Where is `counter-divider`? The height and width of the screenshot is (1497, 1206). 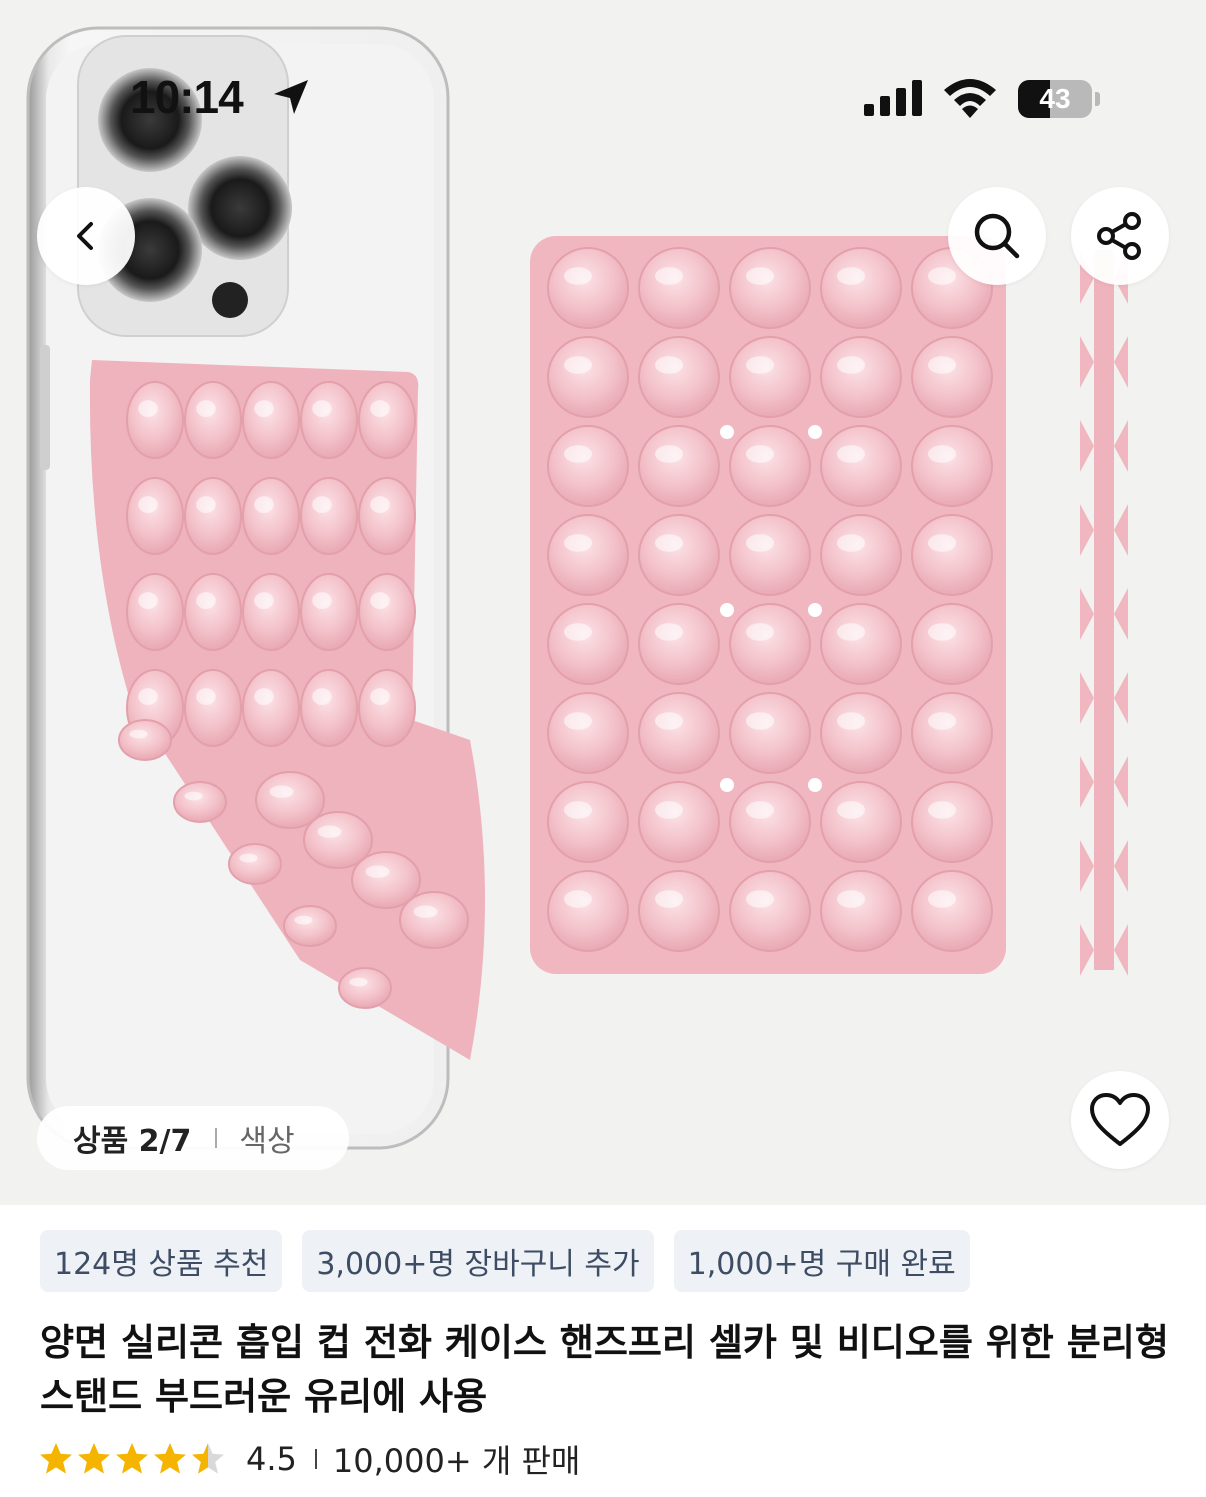 counter-divider is located at coordinates (216, 1138).